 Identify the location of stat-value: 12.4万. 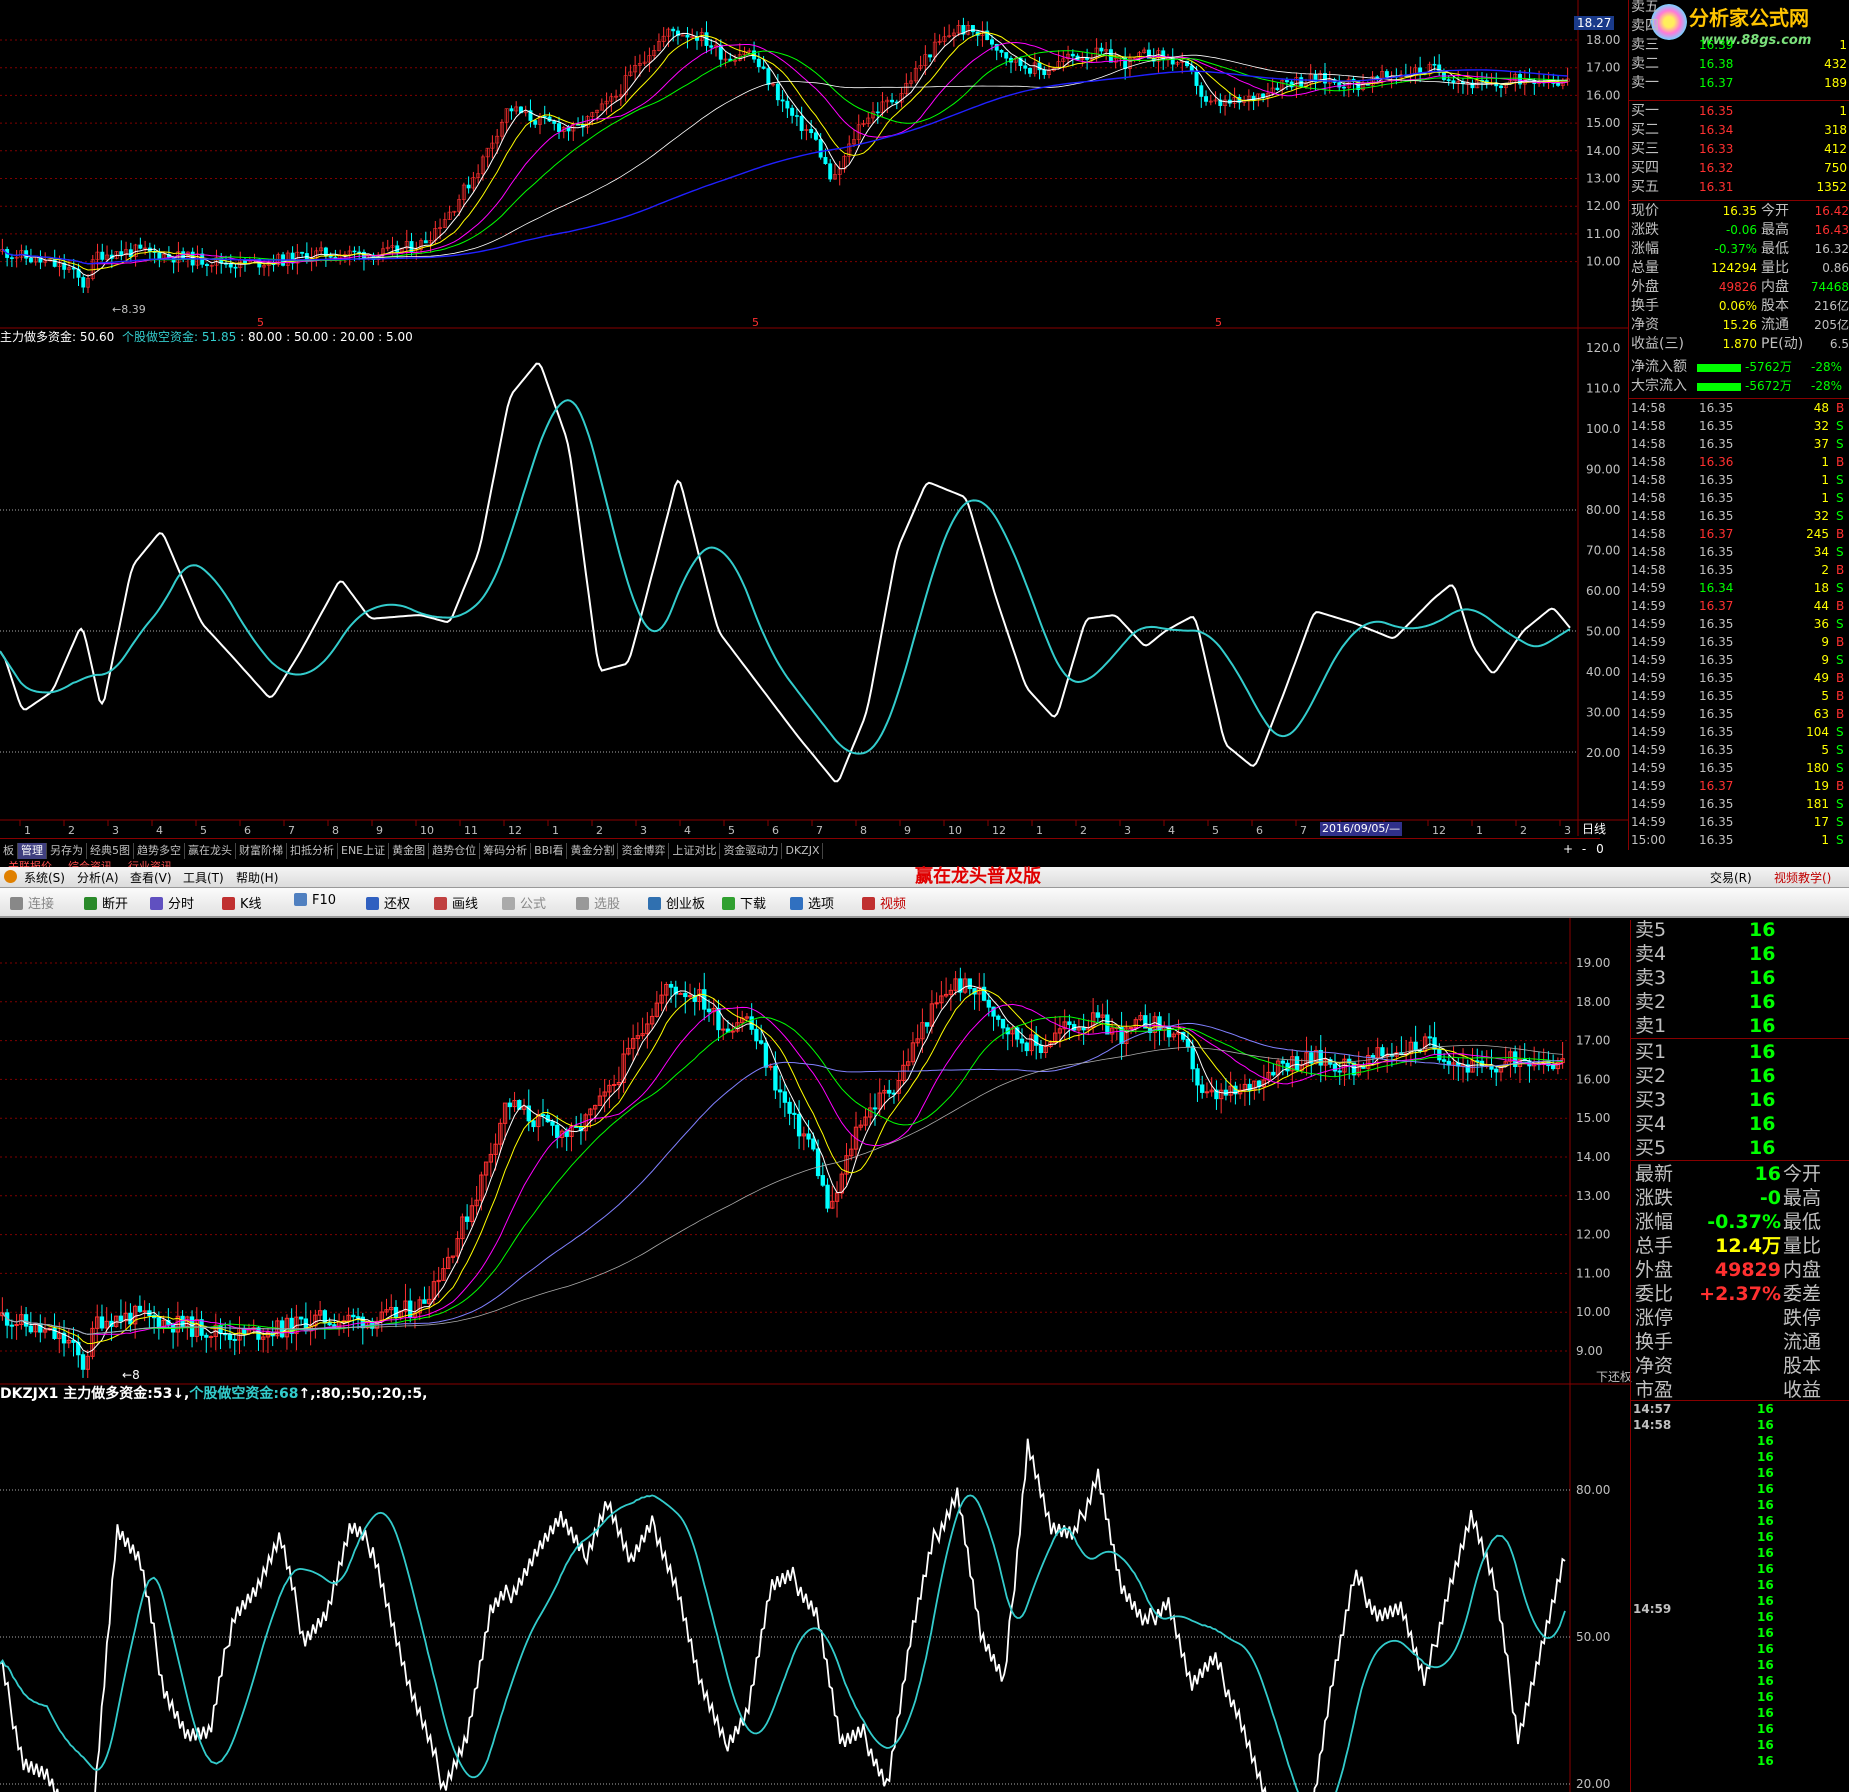
(1748, 1246).